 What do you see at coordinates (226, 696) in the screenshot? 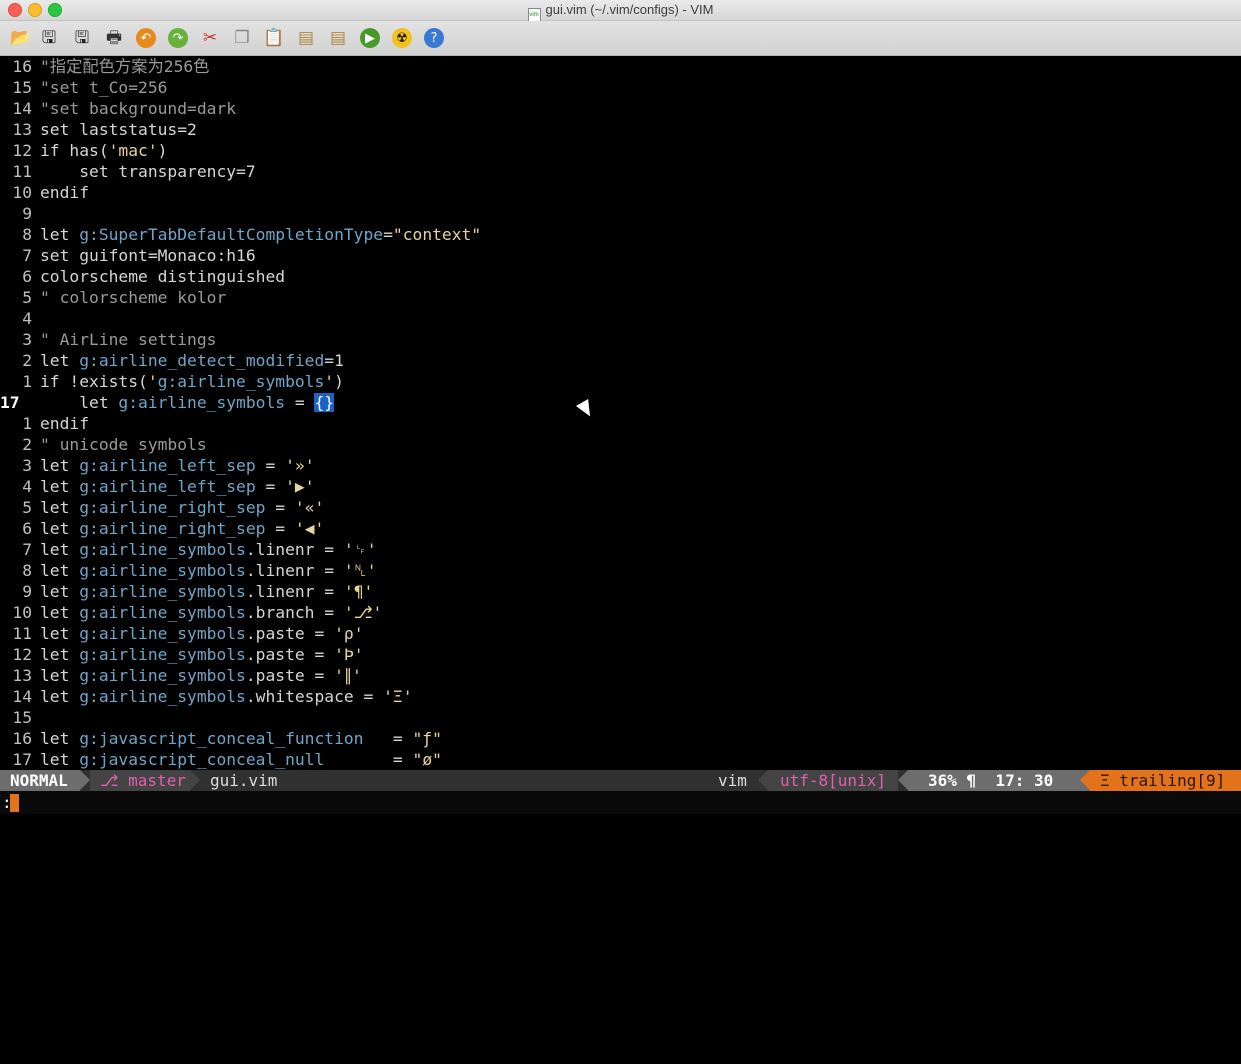
I see `line-text: let g:airline_symbols.whitespace = 'Ξ'` at bounding box center [226, 696].